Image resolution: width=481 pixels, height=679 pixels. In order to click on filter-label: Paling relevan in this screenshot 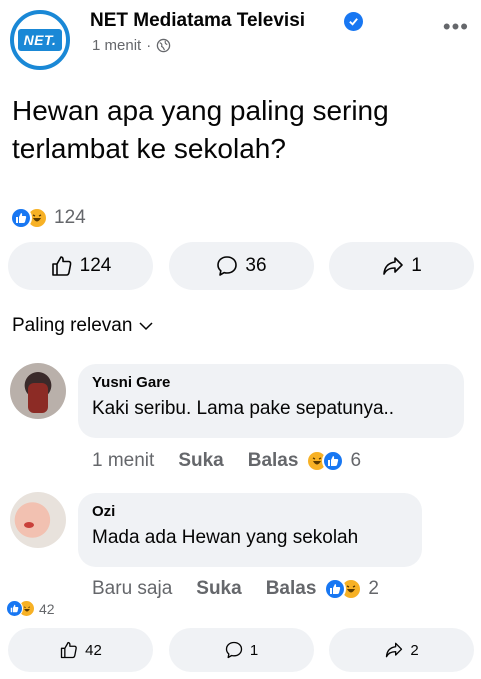, I will do `click(72, 325)`.